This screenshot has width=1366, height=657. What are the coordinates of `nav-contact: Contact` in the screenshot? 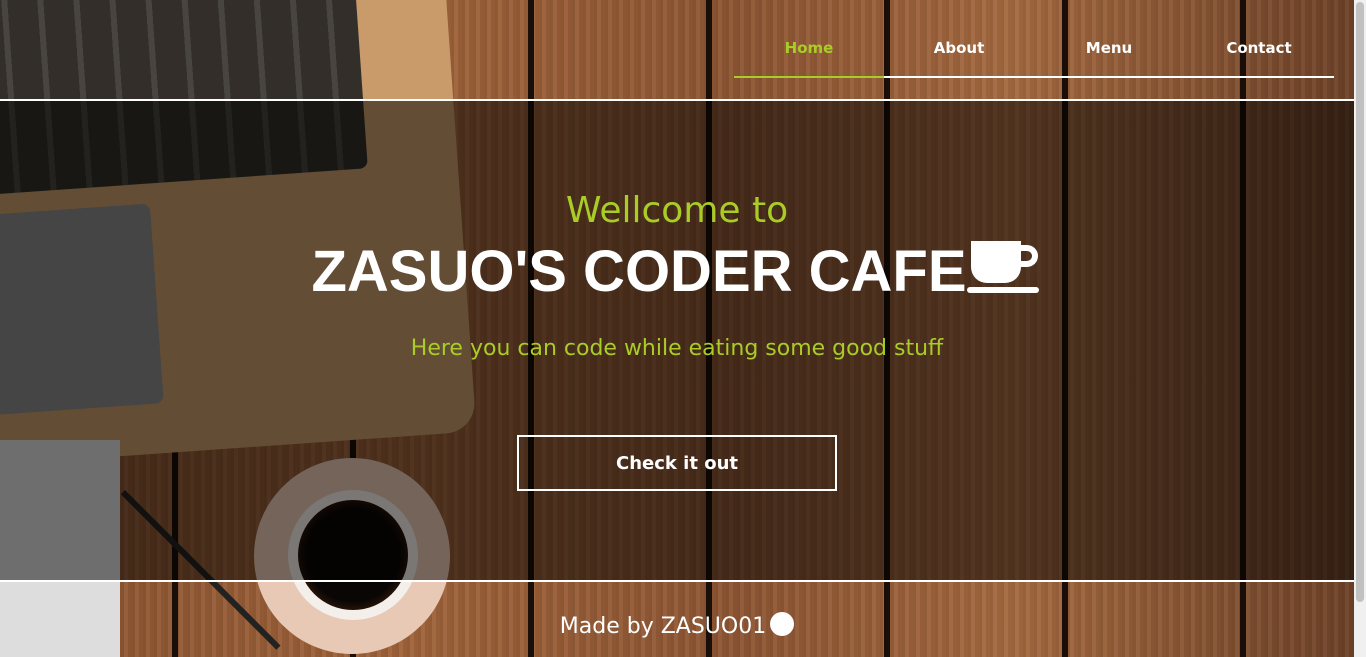 It's located at (1259, 53).